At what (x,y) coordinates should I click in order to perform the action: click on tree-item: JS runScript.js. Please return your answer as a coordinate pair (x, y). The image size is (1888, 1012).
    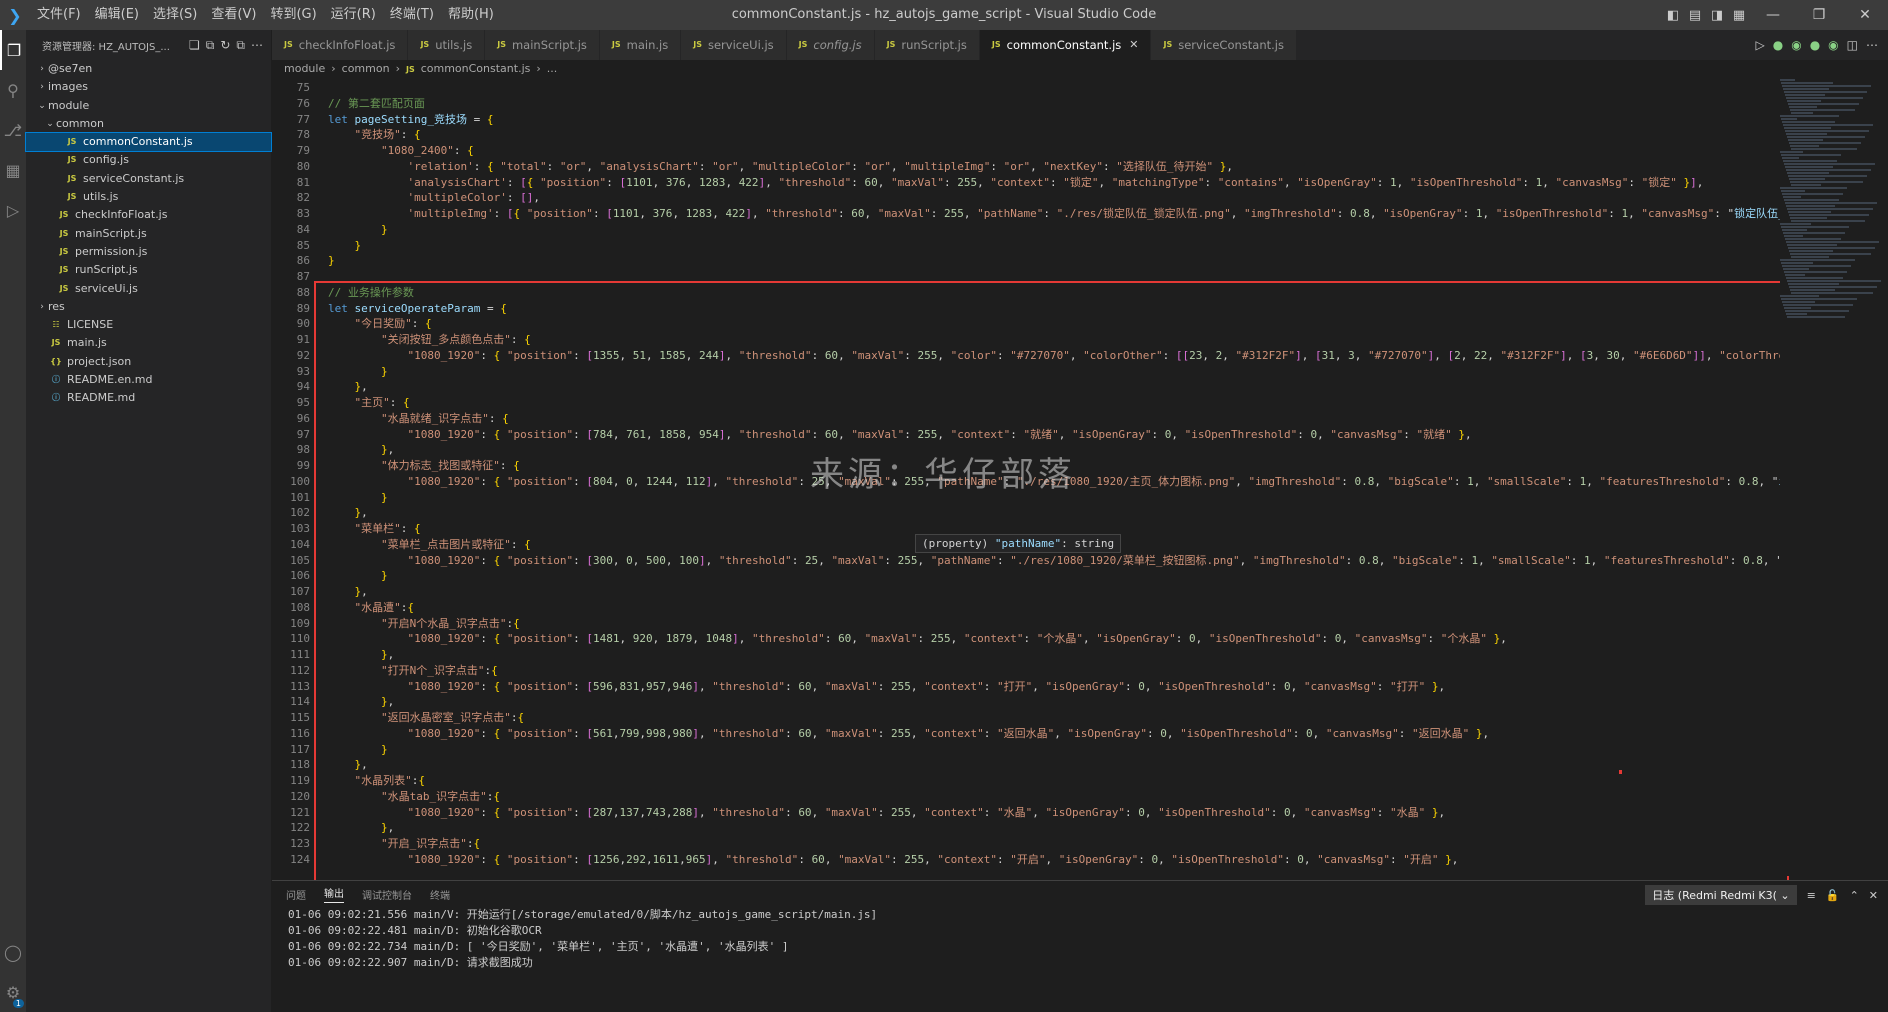
    Looking at the image, I should click on (148, 270).